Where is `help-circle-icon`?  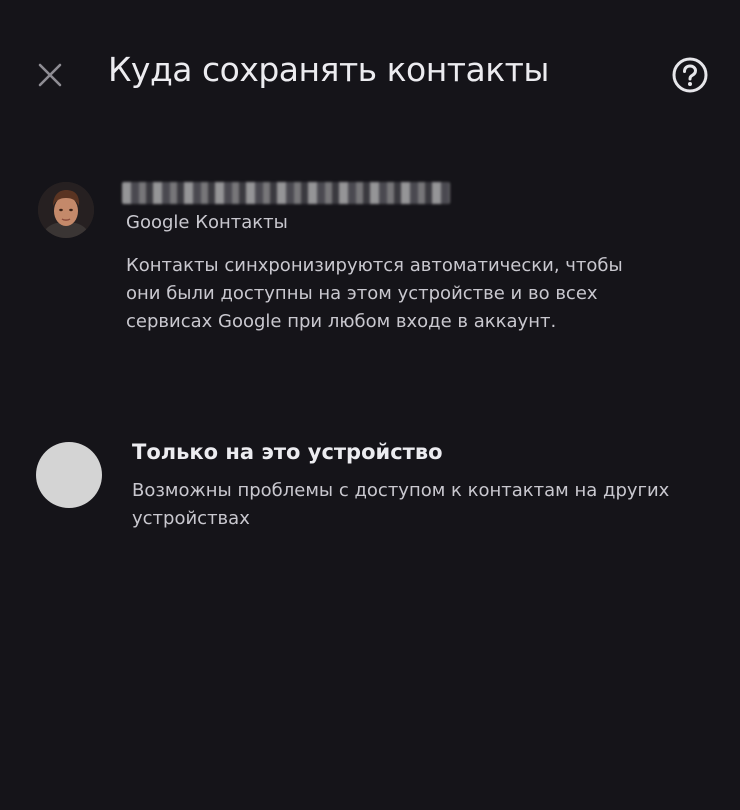 help-circle-icon is located at coordinates (690, 75).